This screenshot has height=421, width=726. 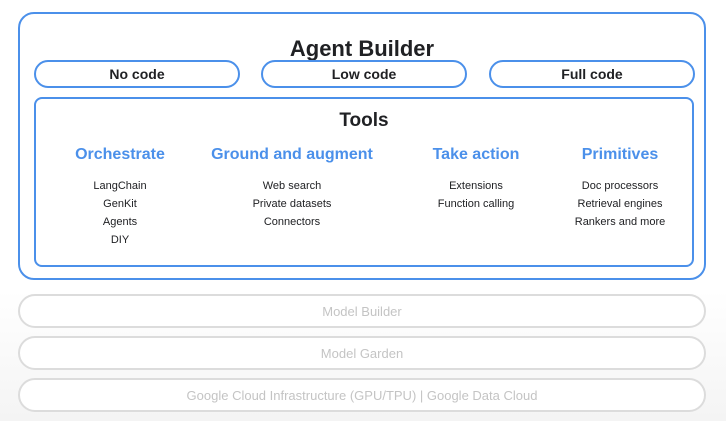 What do you see at coordinates (364, 120) in the screenshot?
I see `tools-title: Tools` at bounding box center [364, 120].